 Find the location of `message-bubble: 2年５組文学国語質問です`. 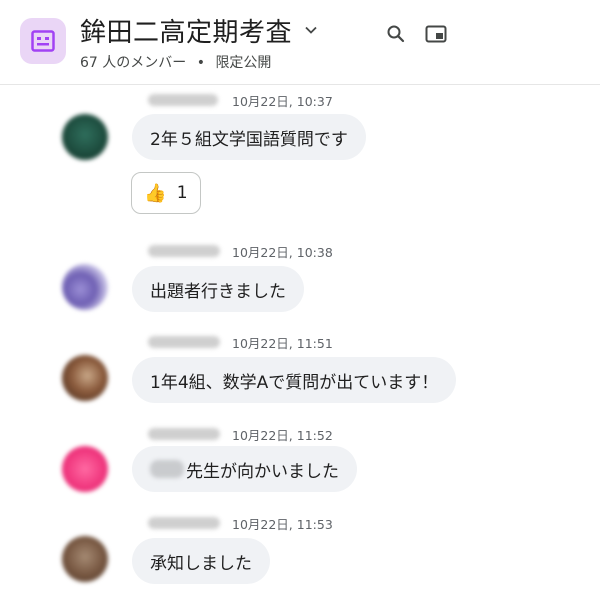

message-bubble: 2年５組文学国語質問です is located at coordinates (249, 137).